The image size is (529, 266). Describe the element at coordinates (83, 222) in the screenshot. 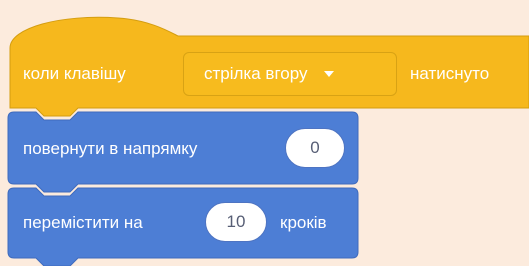

I see `move-label: перемістити на` at that location.